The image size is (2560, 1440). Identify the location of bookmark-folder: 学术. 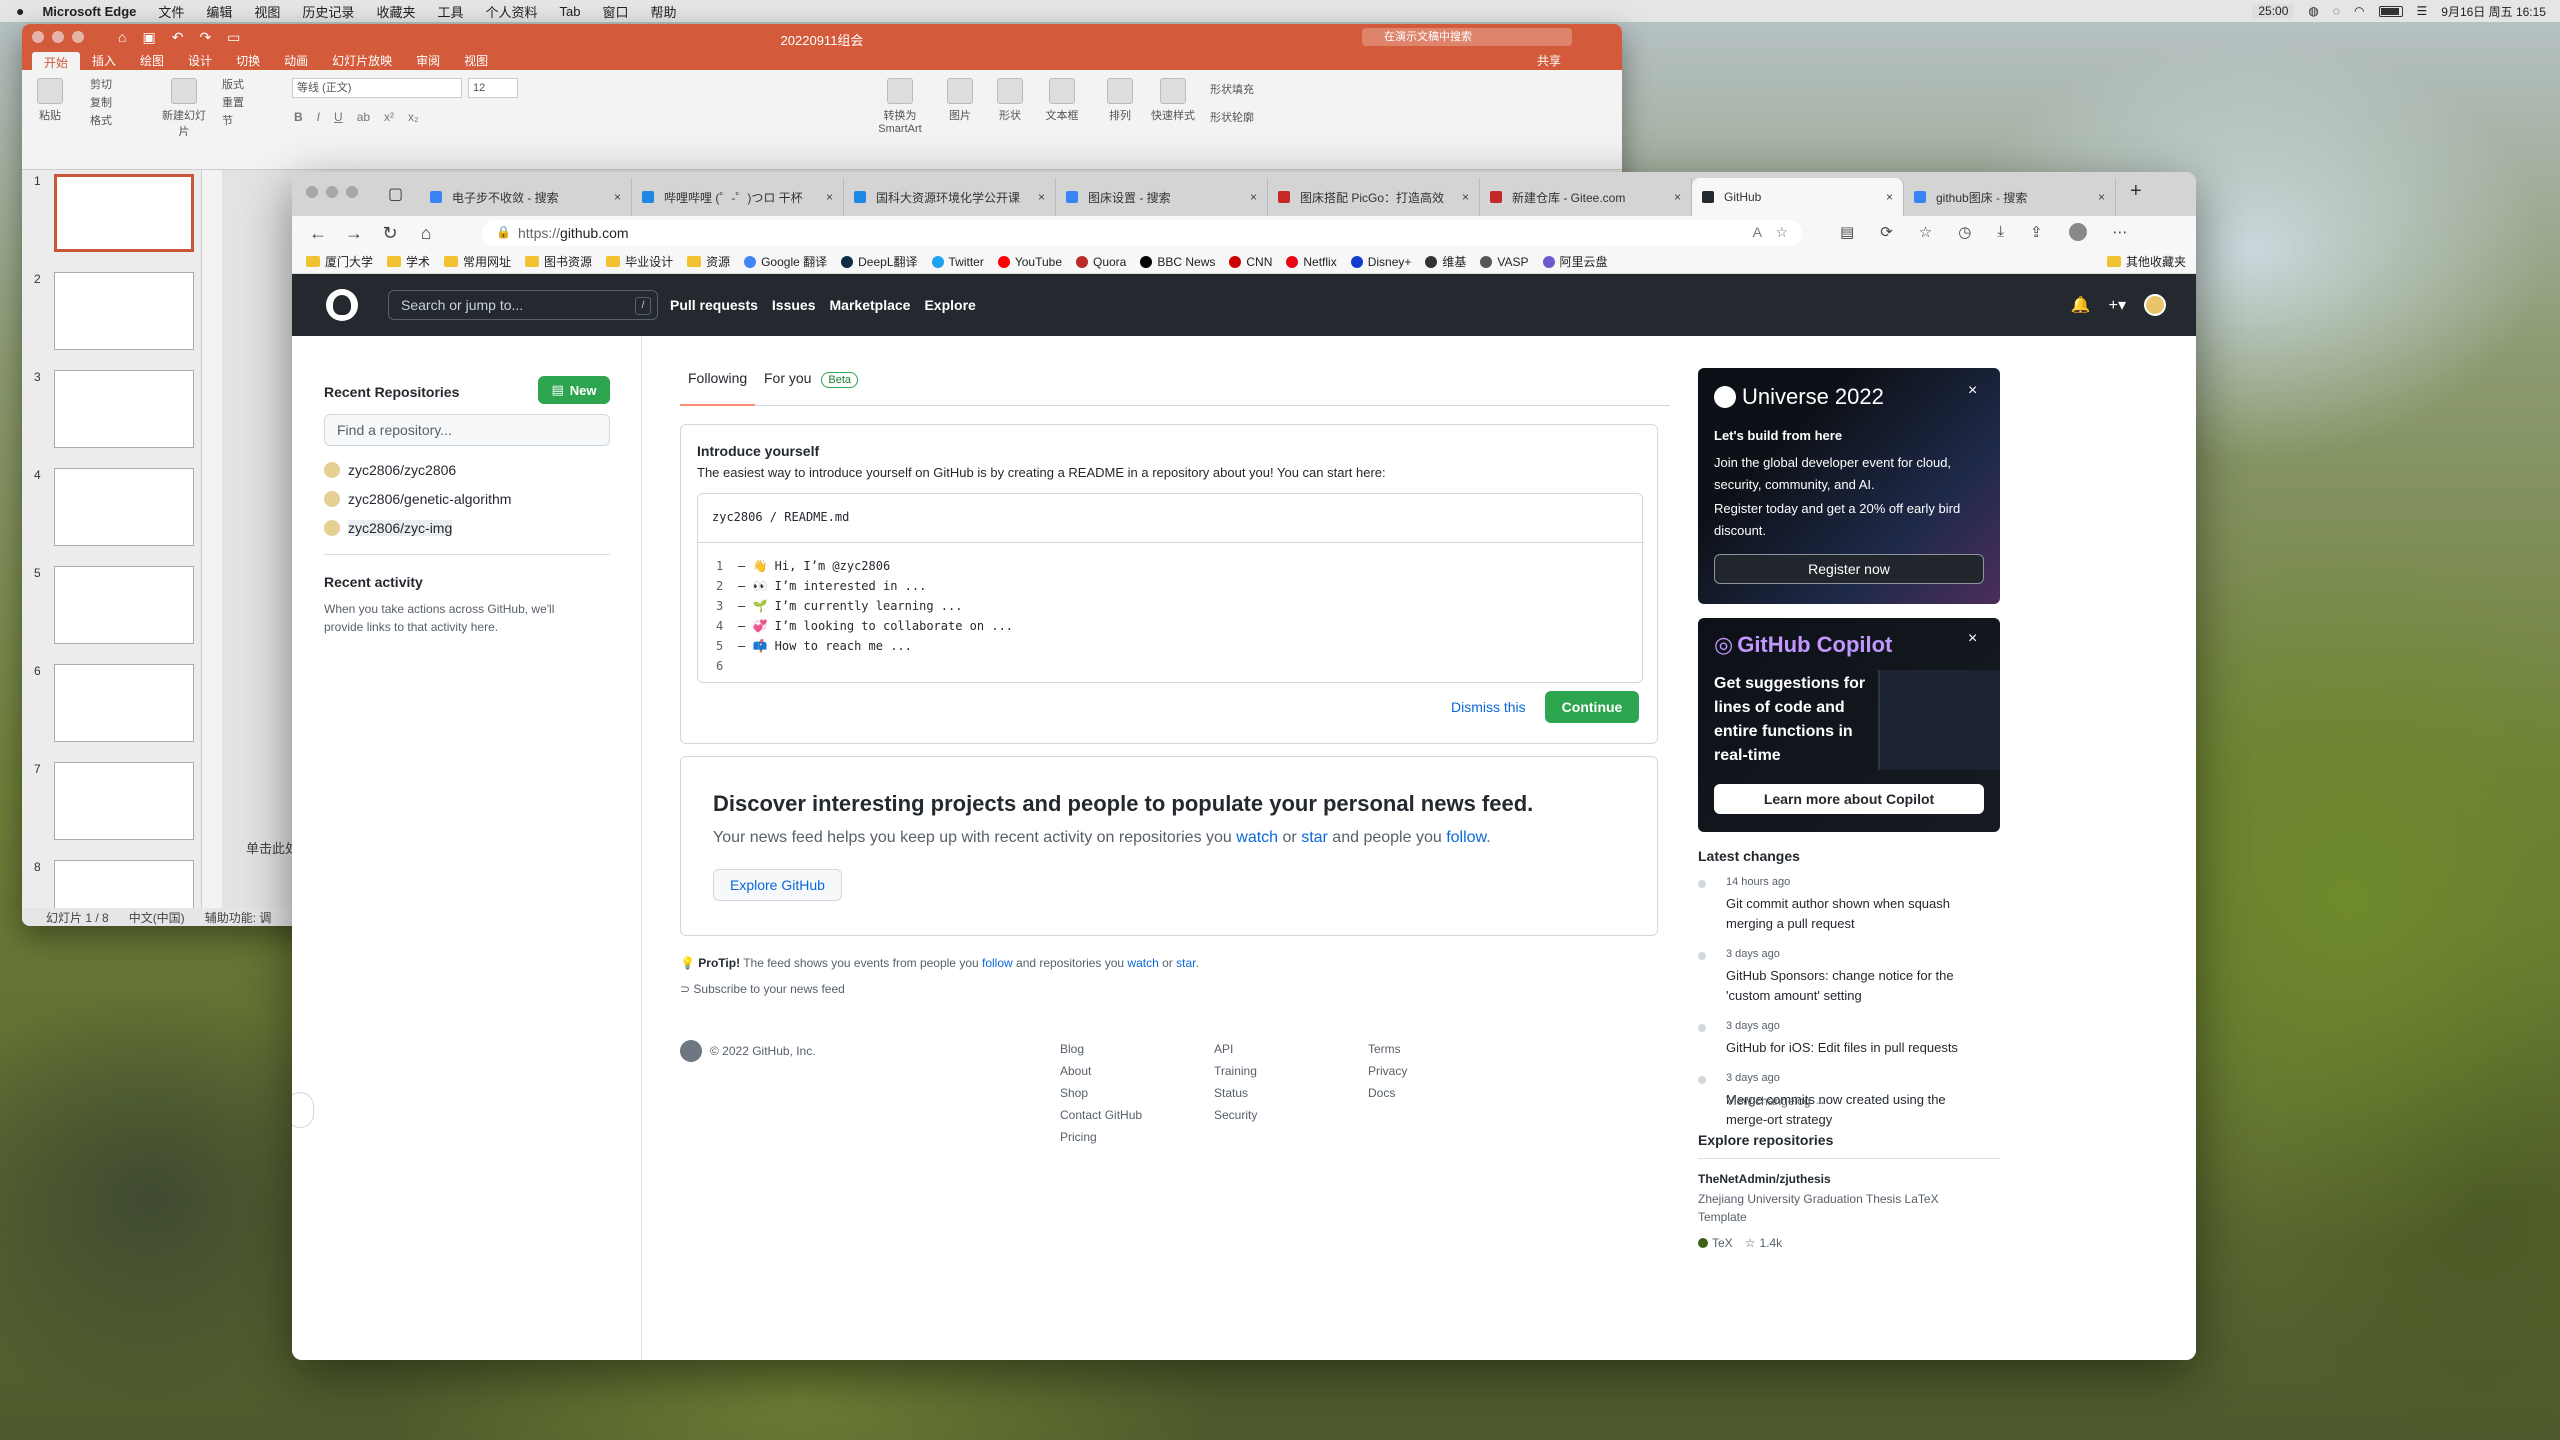
(408, 261).